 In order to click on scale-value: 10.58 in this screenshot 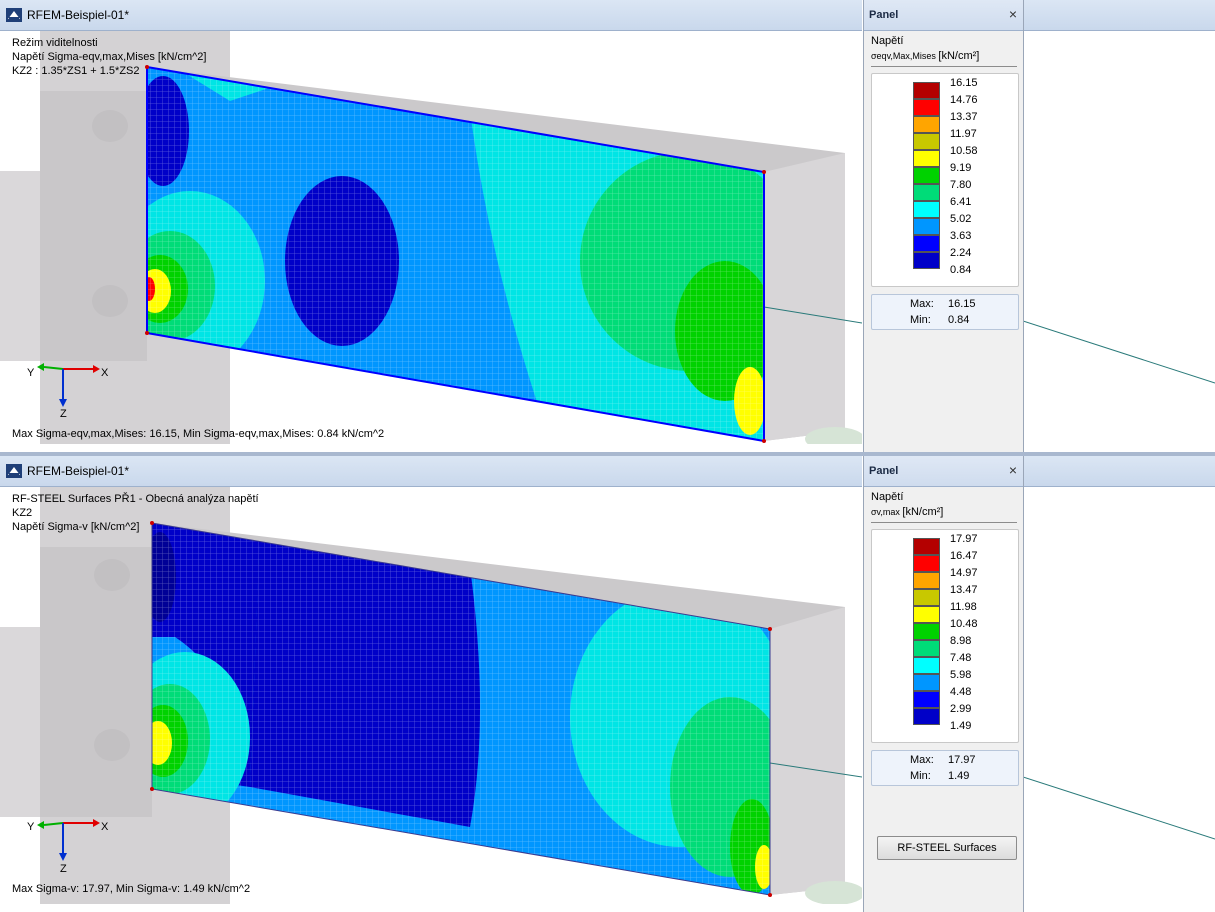, I will do `click(964, 151)`.